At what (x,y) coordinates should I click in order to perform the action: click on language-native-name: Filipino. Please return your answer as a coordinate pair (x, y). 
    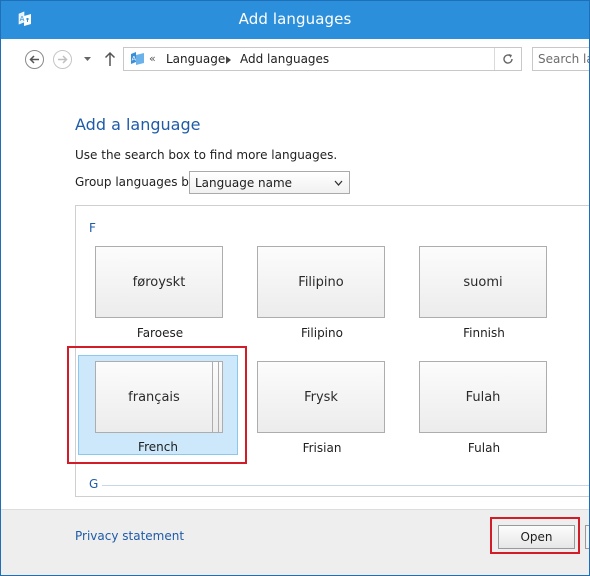
    Looking at the image, I should click on (321, 282).